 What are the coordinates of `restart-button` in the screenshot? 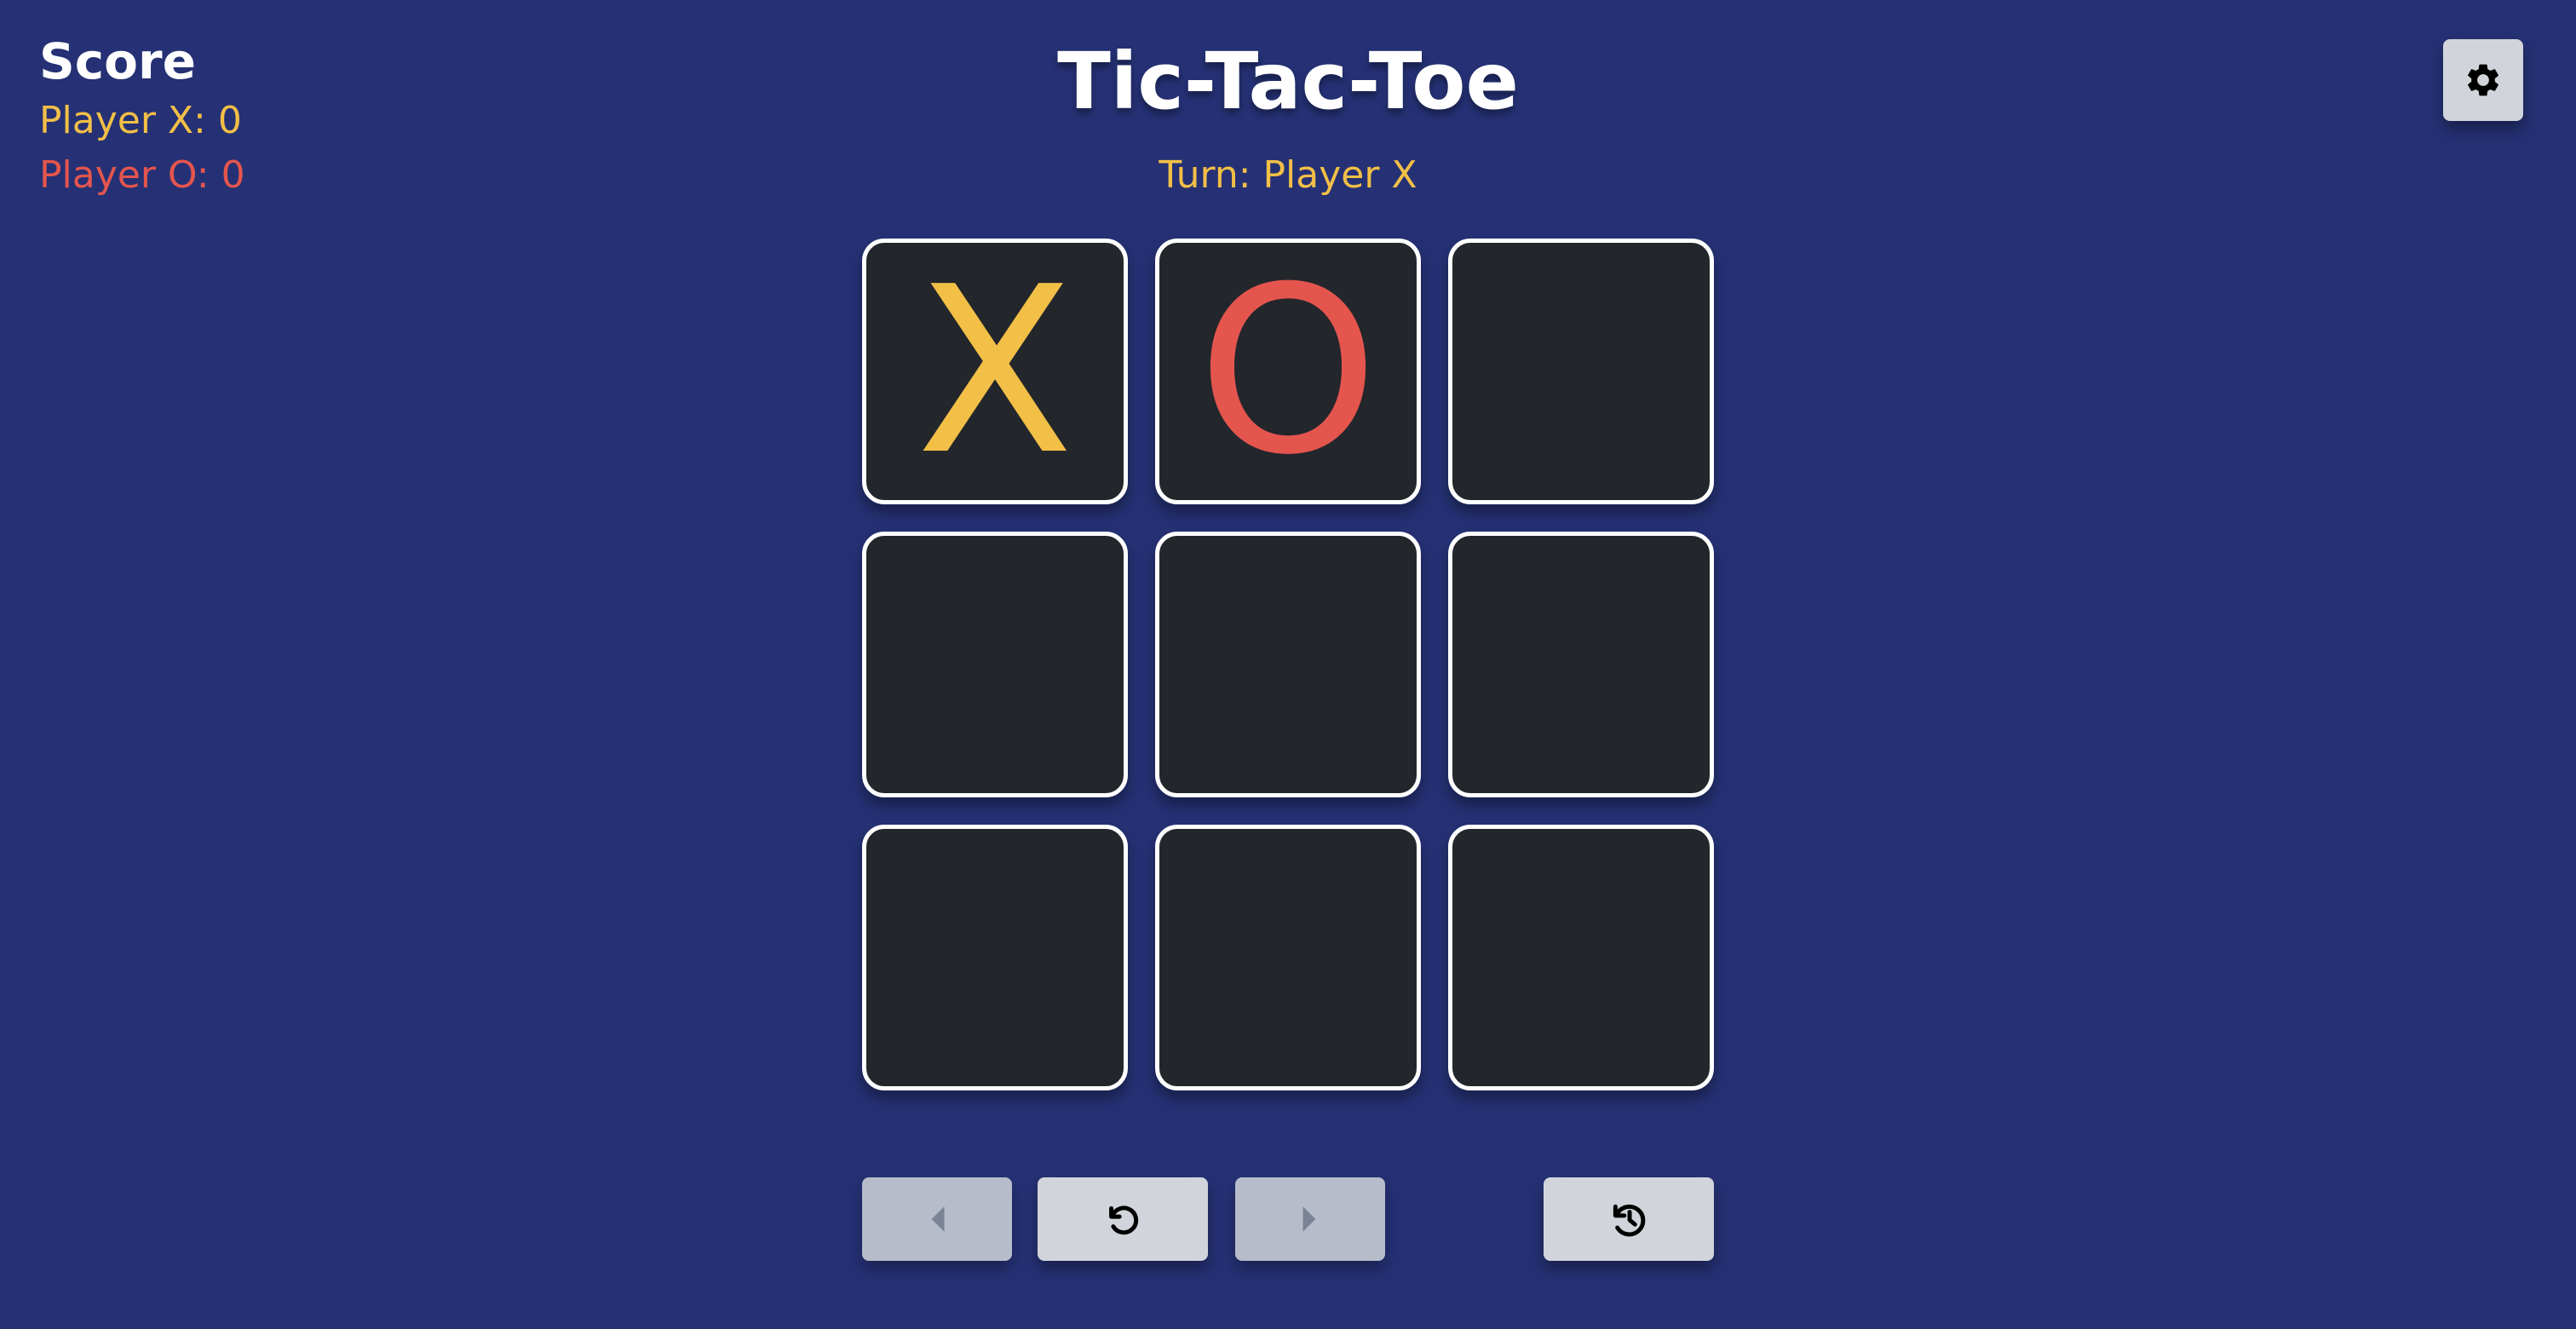 It's located at (1123, 1219).